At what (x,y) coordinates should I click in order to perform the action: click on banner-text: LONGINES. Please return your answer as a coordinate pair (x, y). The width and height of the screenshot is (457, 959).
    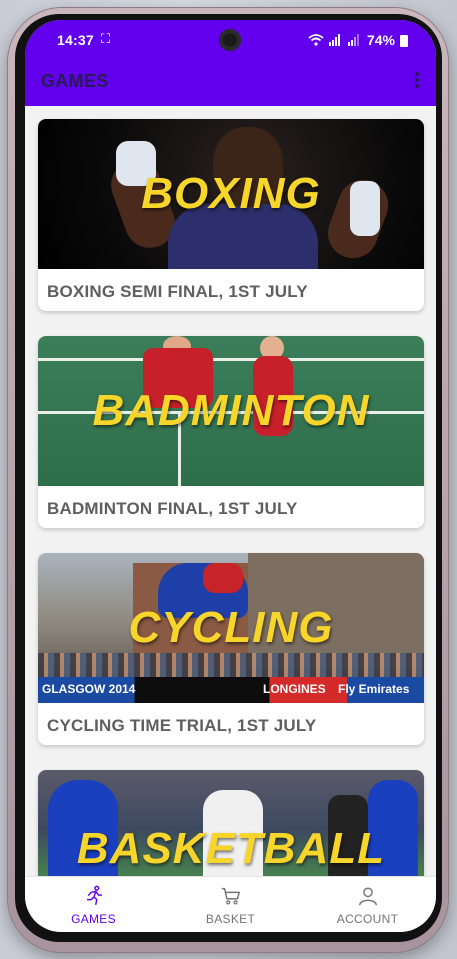
    Looking at the image, I should click on (294, 689).